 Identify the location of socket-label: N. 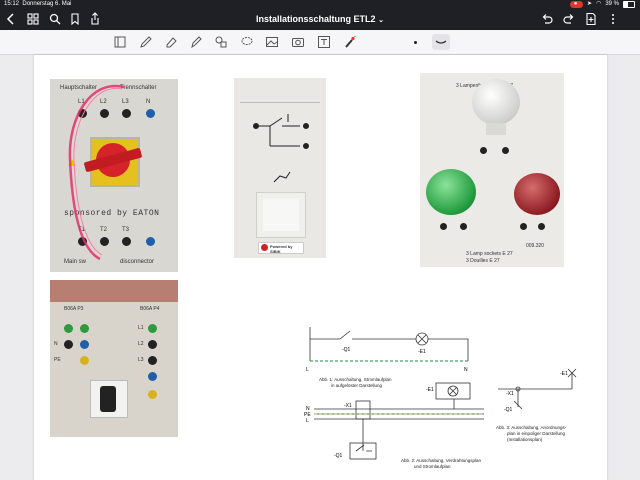
(56, 344).